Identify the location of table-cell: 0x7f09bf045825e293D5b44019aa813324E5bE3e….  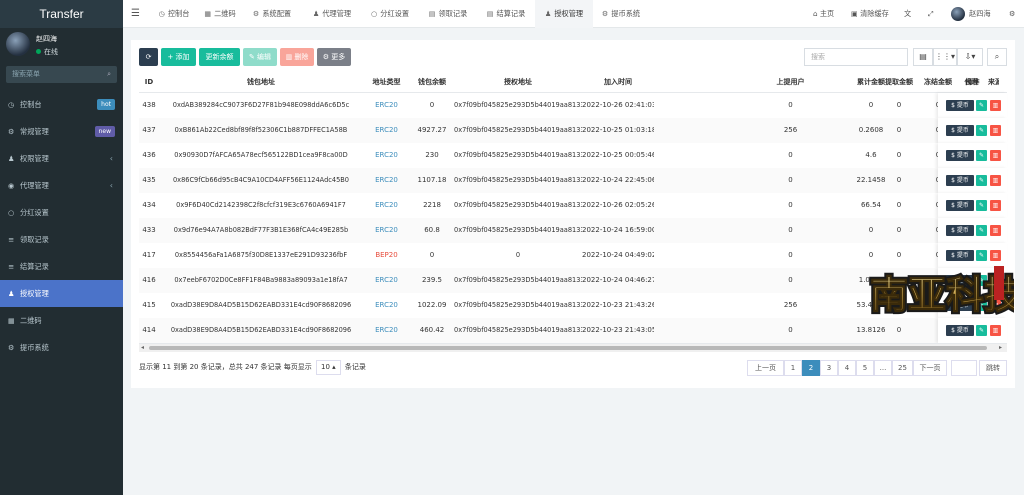
(518, 230).